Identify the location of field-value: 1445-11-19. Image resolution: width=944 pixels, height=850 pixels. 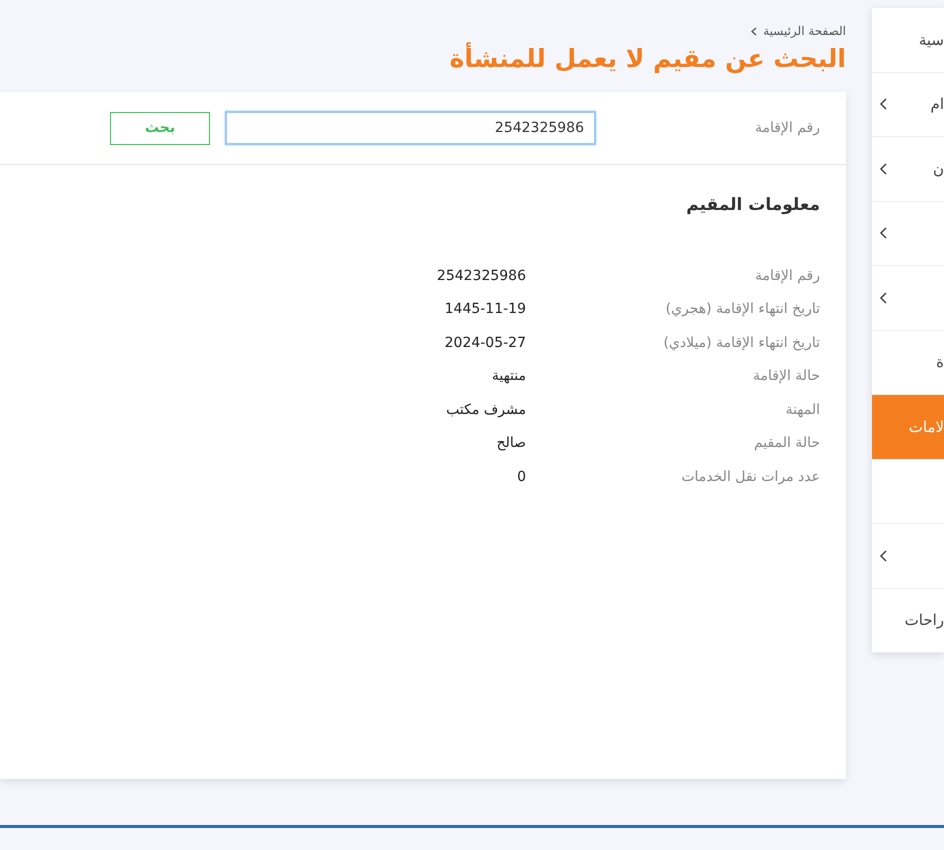
(485, 310).